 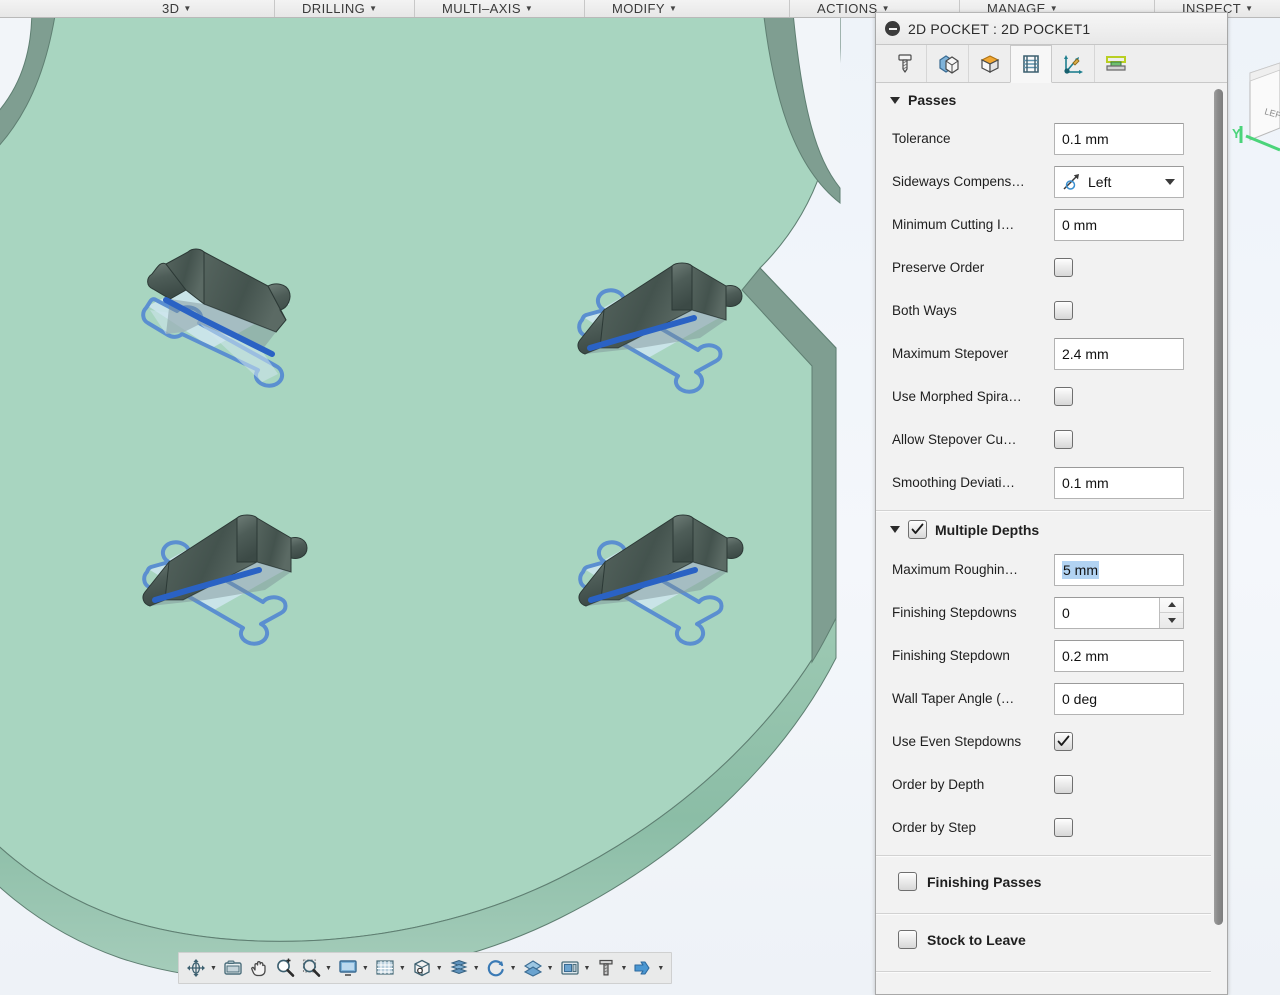 I want to click on order-by-step-checkbox, so click(x=1063, y=827).